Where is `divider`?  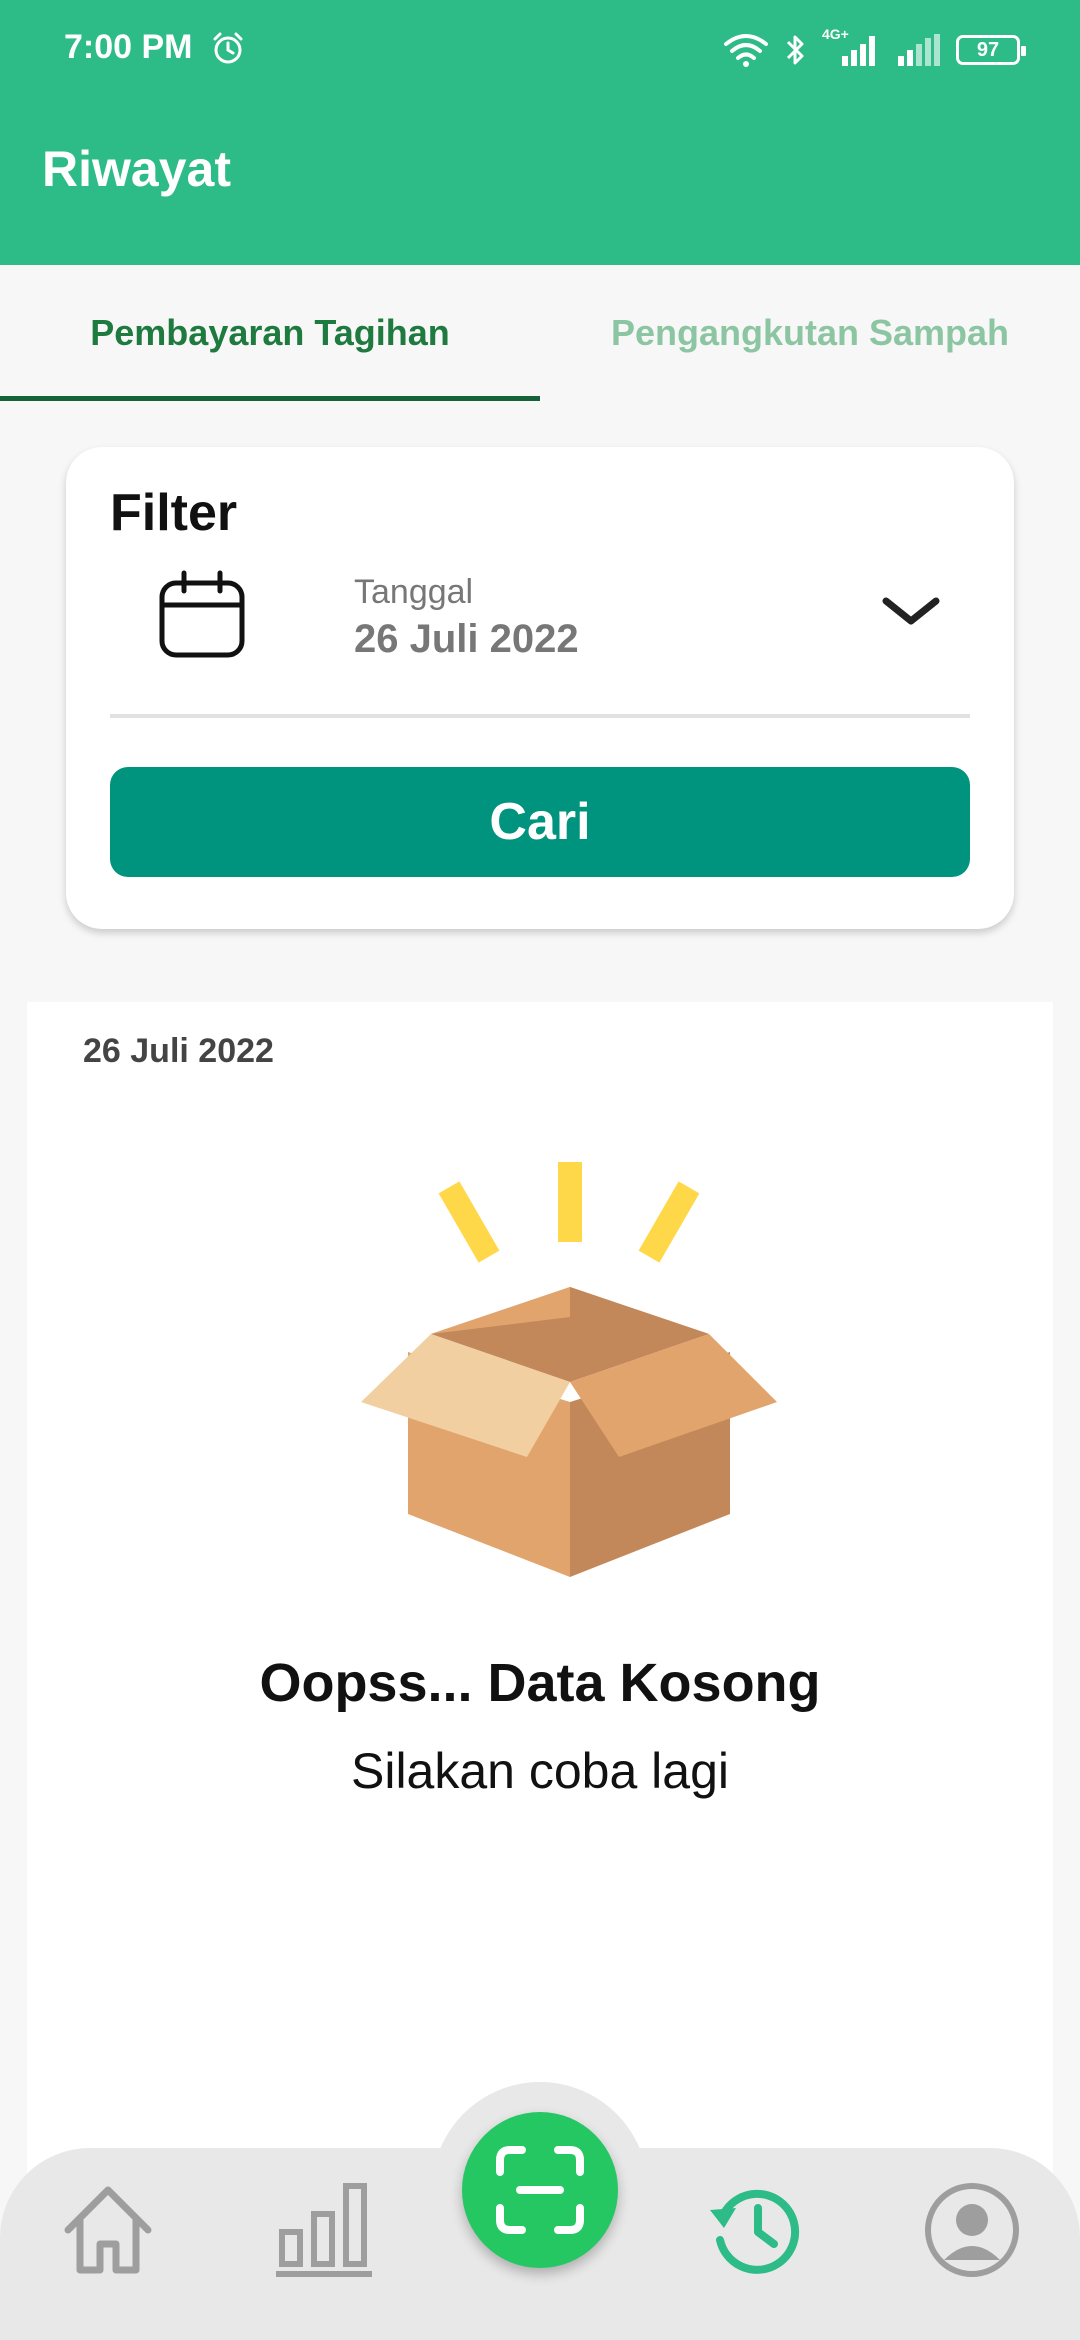
divider is located at coordinates (540, 716).